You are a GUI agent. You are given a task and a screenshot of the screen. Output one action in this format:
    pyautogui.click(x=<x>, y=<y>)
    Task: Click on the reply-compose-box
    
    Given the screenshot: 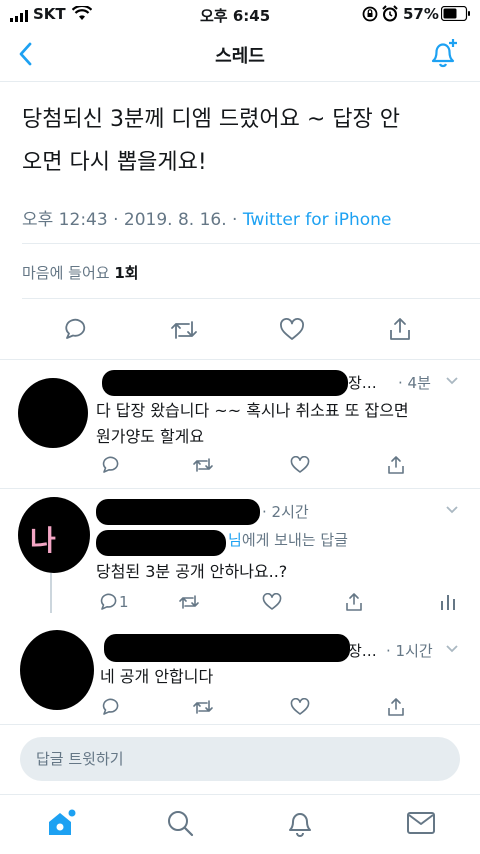 What is the action you would take?
    pyautogui.click(x=240, y=759)
    